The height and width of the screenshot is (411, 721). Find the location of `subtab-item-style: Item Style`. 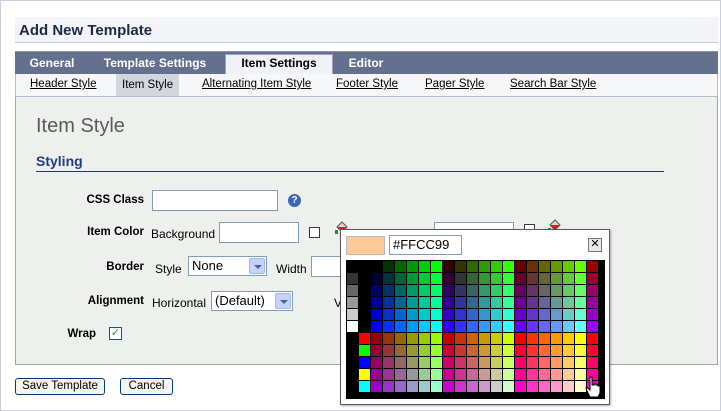

subtab-item-style: Item Style is located at coordinates (148, 85).